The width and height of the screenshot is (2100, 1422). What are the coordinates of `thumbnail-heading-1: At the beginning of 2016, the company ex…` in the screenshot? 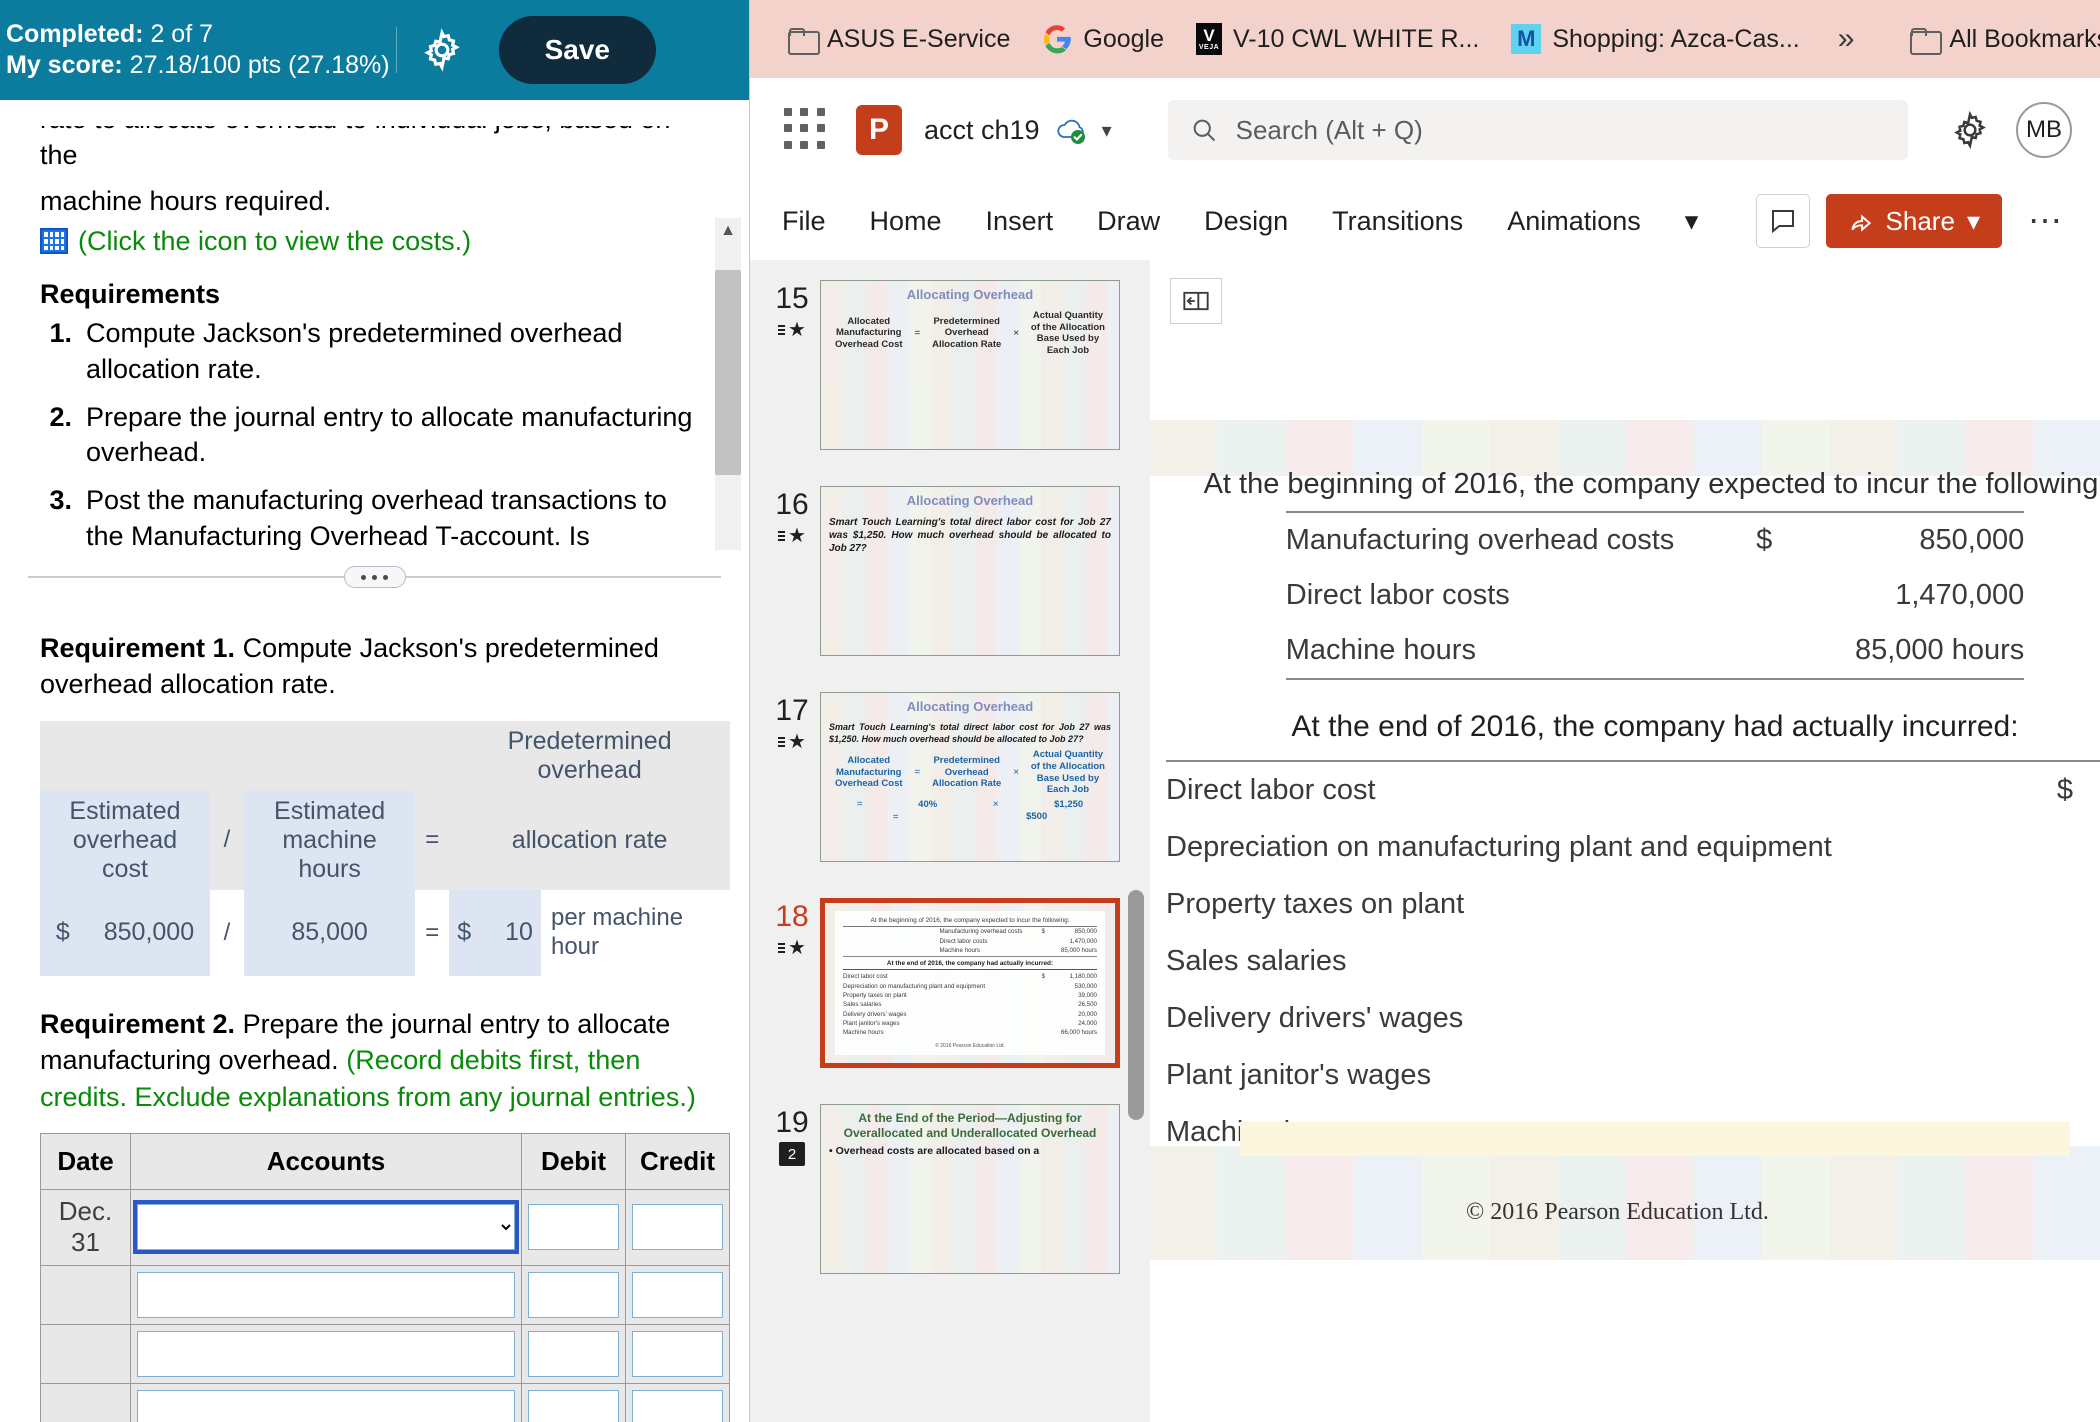 It's located at (970, 922).